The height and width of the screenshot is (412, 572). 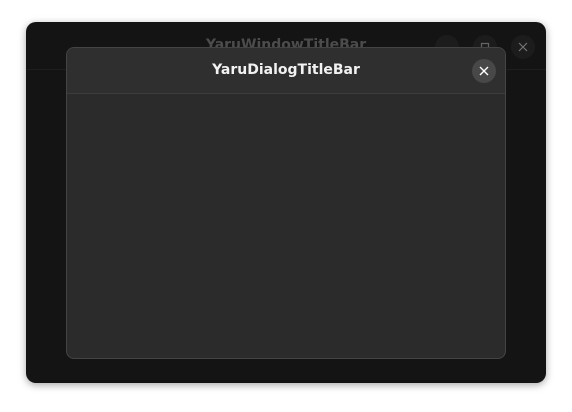 I want to click on dialog-titlebar: YaruDialogTitleBar, so click(x=286, y=71).